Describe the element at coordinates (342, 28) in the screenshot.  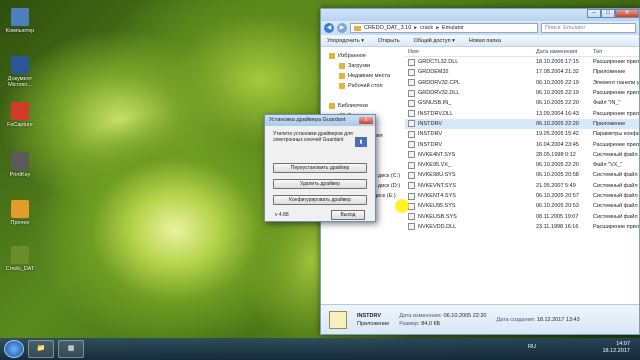
I see `forward-button: ▶` at that location.